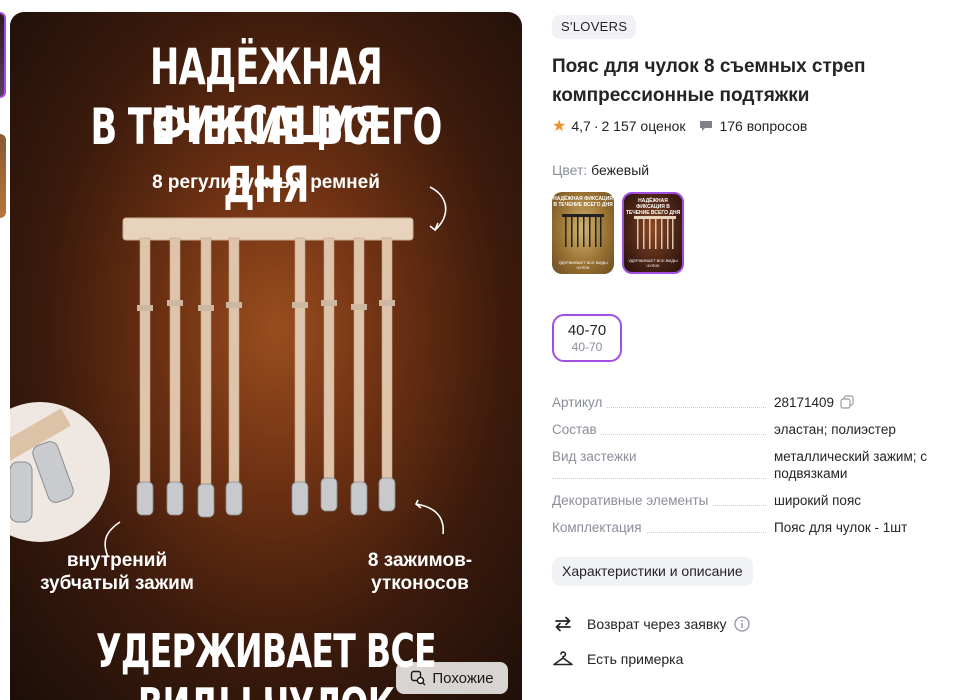  What do you see at coordinates (117, 583) in the screenshot?
I see `image-label-inner-line-2: зубчатый зажим` at bounding box center [117, 583].